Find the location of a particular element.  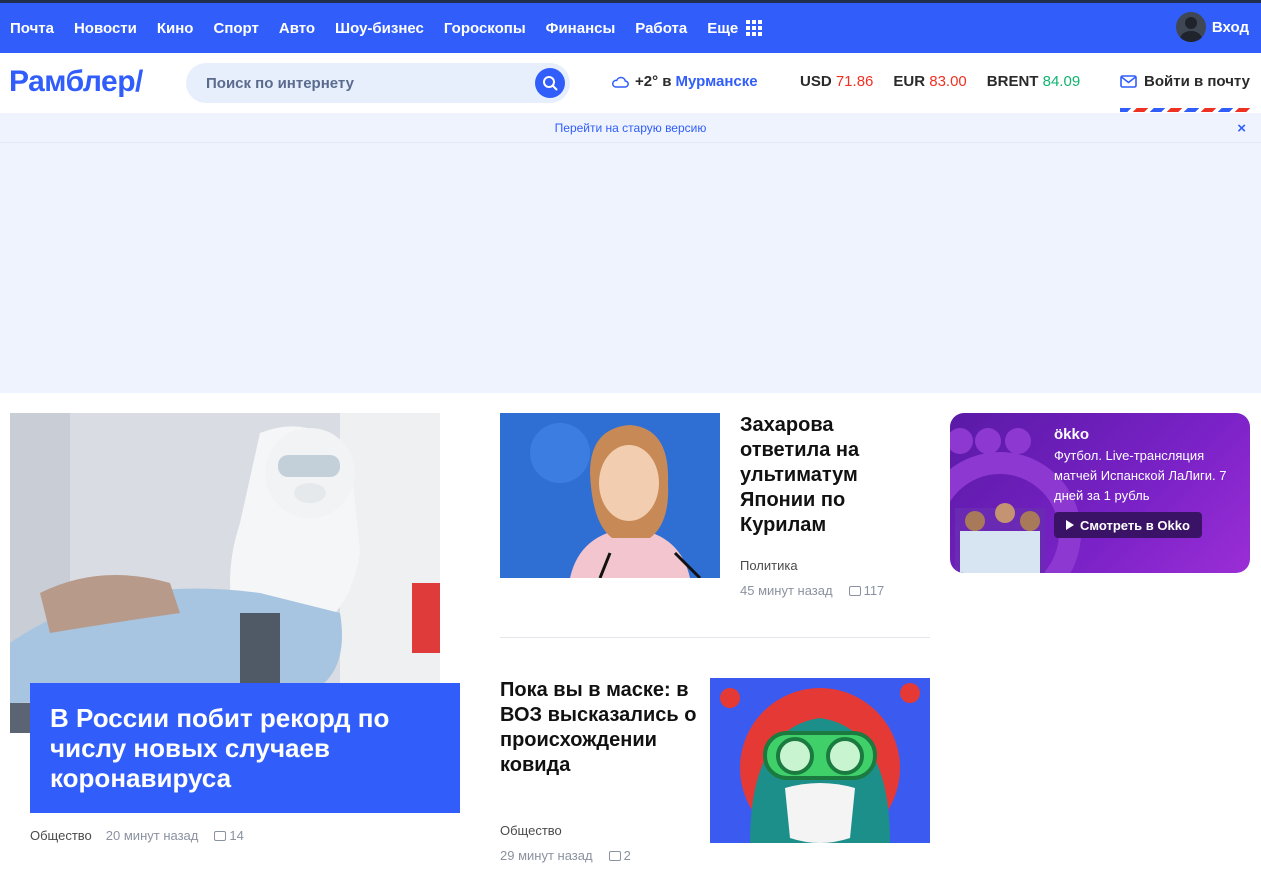

rate-brent: BRENT 84.09 is located at coordinates (1033, 81).